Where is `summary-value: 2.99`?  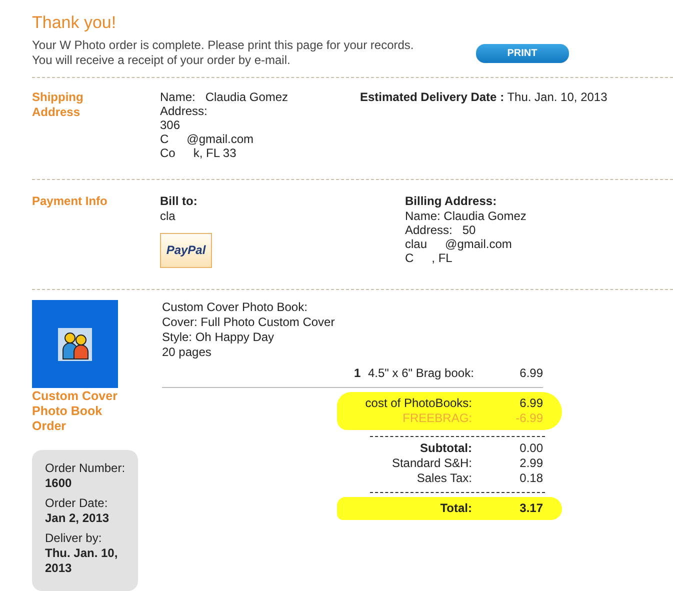
summary-value: 2.99 is located at coordinates (530, 463).